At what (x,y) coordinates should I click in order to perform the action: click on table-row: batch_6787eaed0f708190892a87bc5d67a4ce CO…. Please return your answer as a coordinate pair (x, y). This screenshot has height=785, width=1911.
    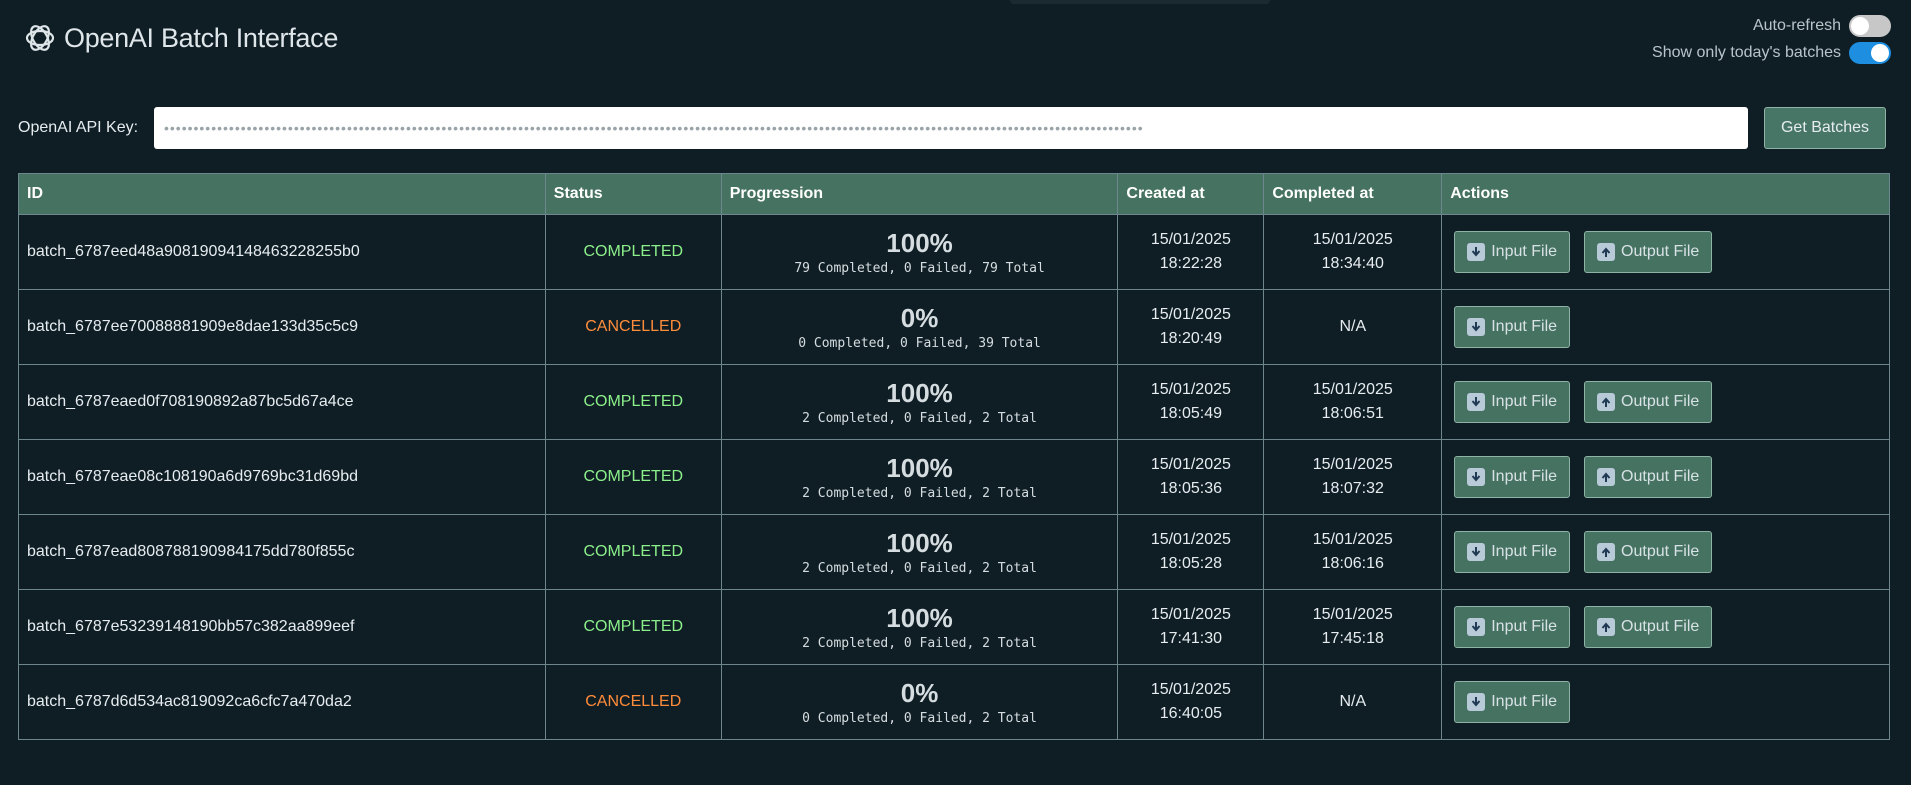
    Looking at the image, I should click on (954, 402).